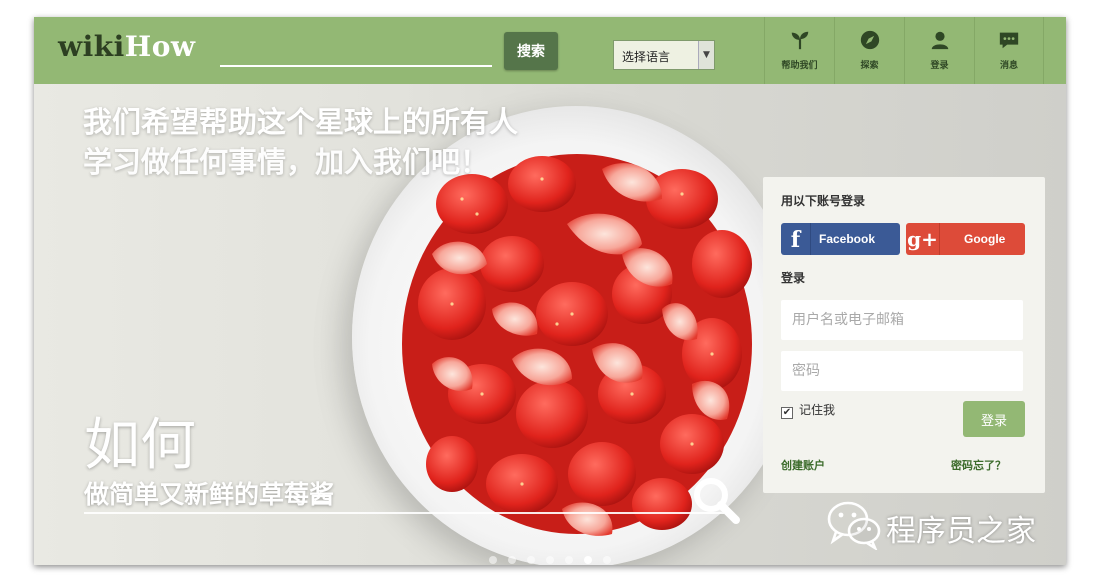  Describe the element at coordinates (985, 239) in the screenshot. I see `google-label: Google` at that location.